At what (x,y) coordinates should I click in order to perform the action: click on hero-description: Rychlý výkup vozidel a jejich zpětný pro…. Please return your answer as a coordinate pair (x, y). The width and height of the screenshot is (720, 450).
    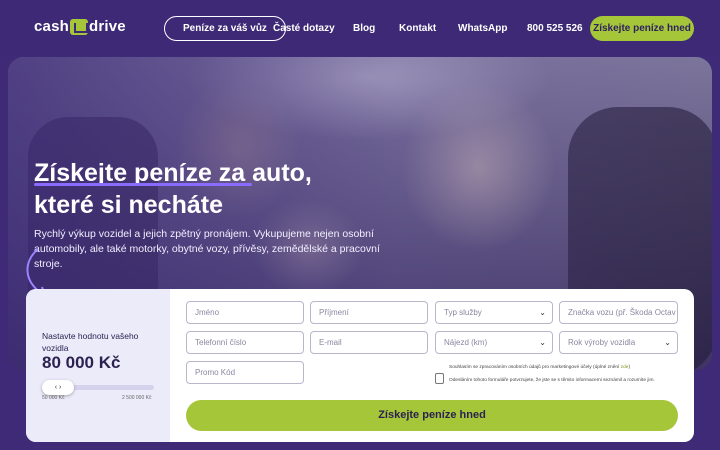
    Looking at the image, I should click on (207, 249).